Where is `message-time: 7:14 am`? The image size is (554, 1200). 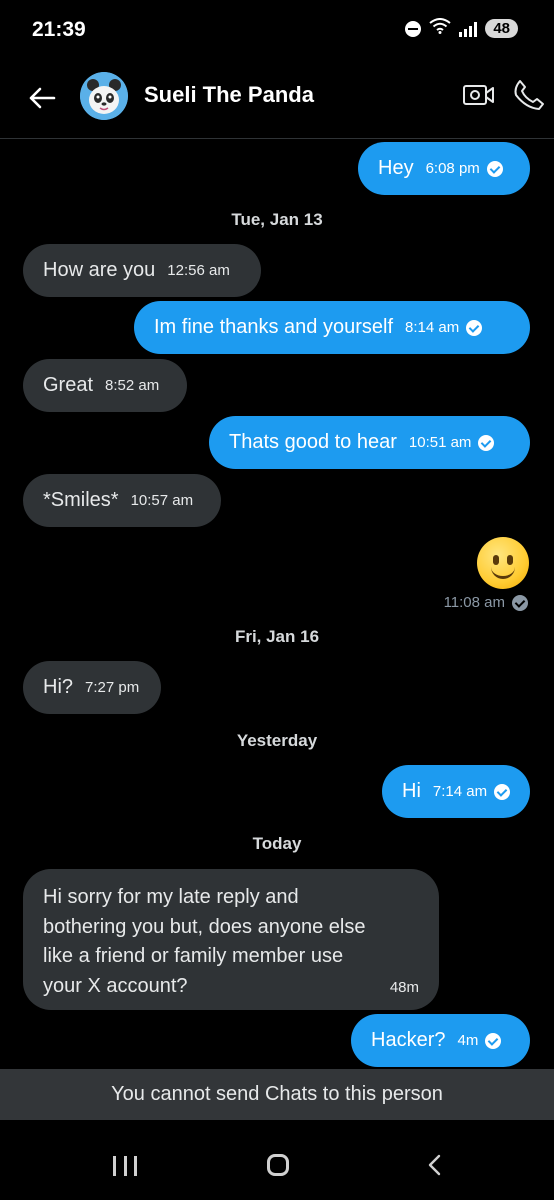
message-time: 7:14 am is located at coordinates (460, 791).